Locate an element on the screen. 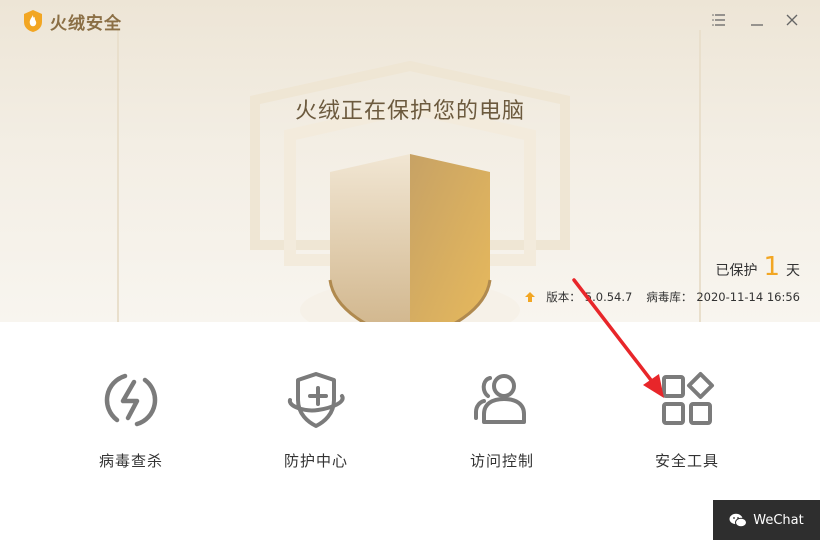 The image size is (820, 540). version-info: 版本： 5.0.54.7 病毒库： 2020-11-14 16:56 is located at coordinates (662, 297).